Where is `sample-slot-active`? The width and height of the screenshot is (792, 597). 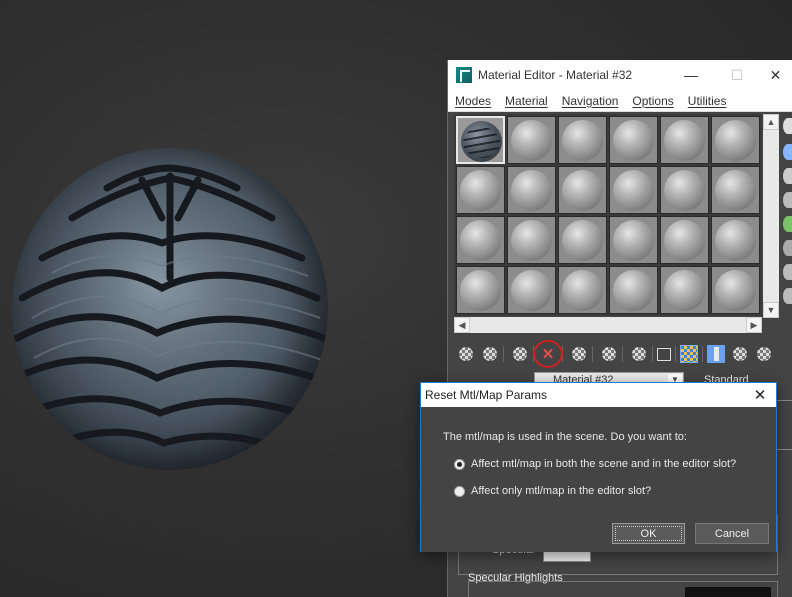 sample-slot-active is located at coordinates (480, 140).